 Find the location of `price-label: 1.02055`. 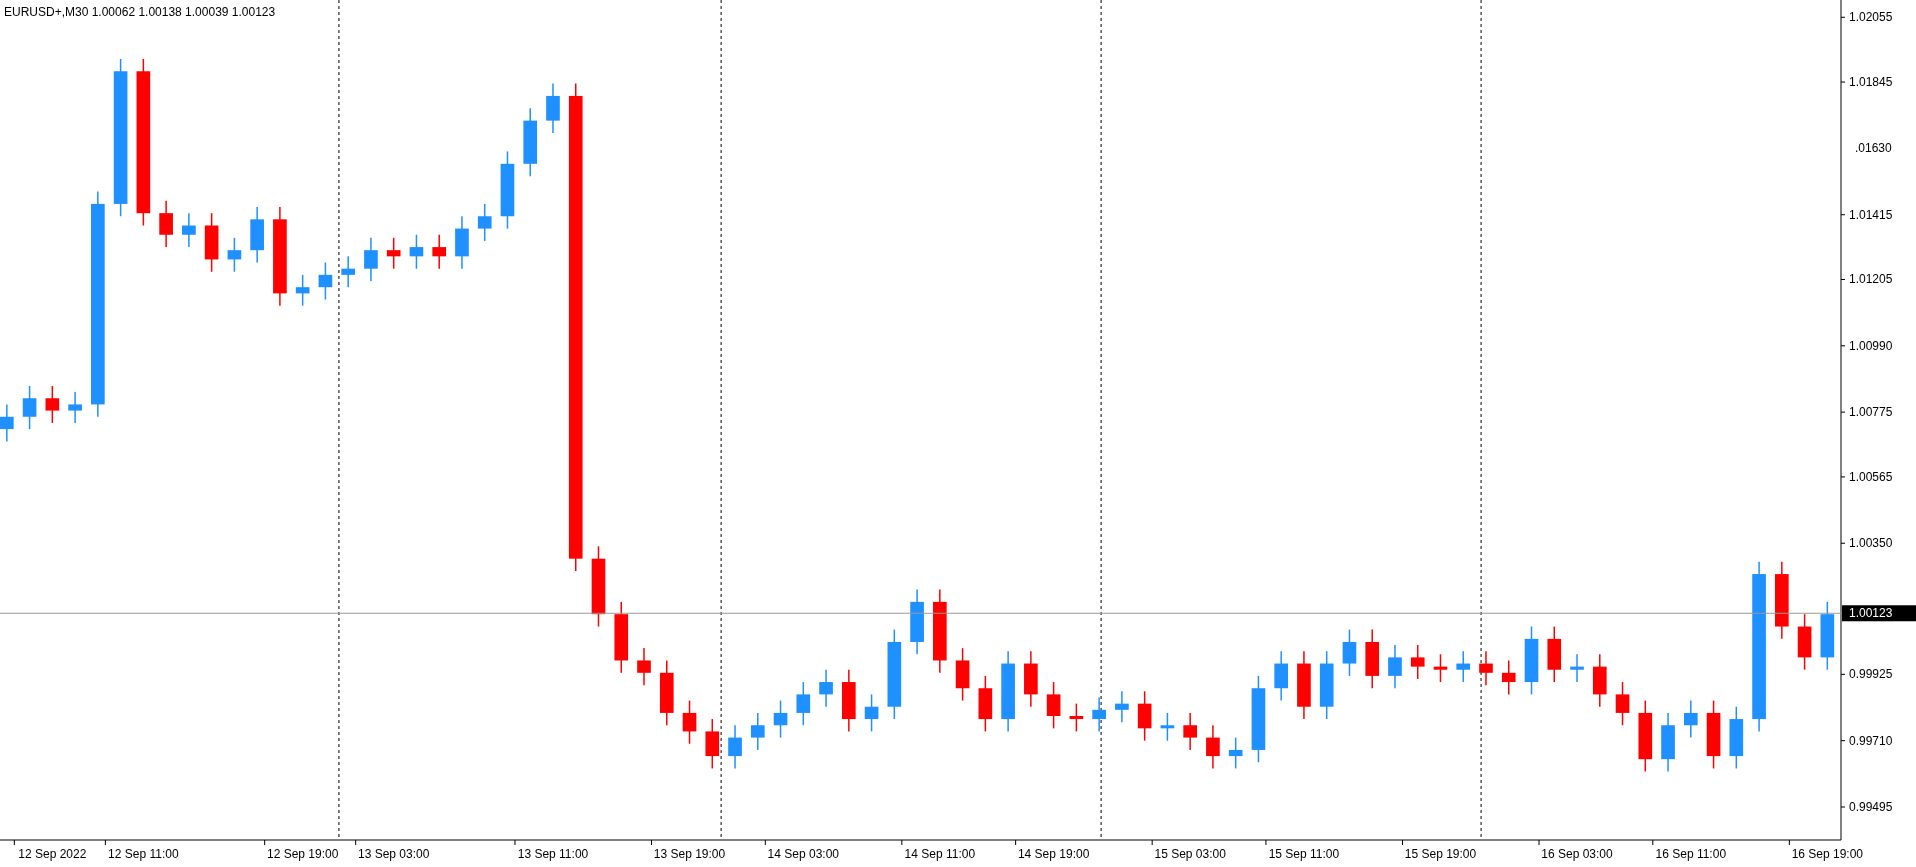

price-label: 1.02055 is located at coordinates (1871, 17).